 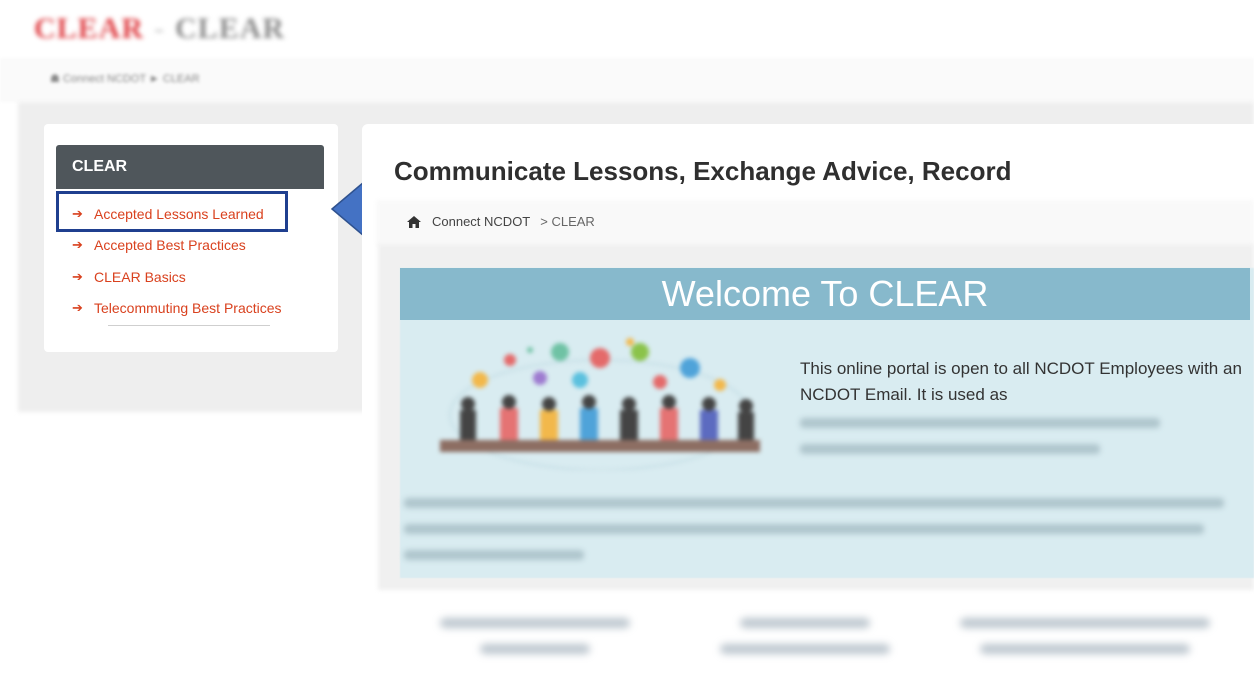 I want to click on top-breadcrumb-text: Connect NCDOT ► CLEAR, so click(x=131, y=79).